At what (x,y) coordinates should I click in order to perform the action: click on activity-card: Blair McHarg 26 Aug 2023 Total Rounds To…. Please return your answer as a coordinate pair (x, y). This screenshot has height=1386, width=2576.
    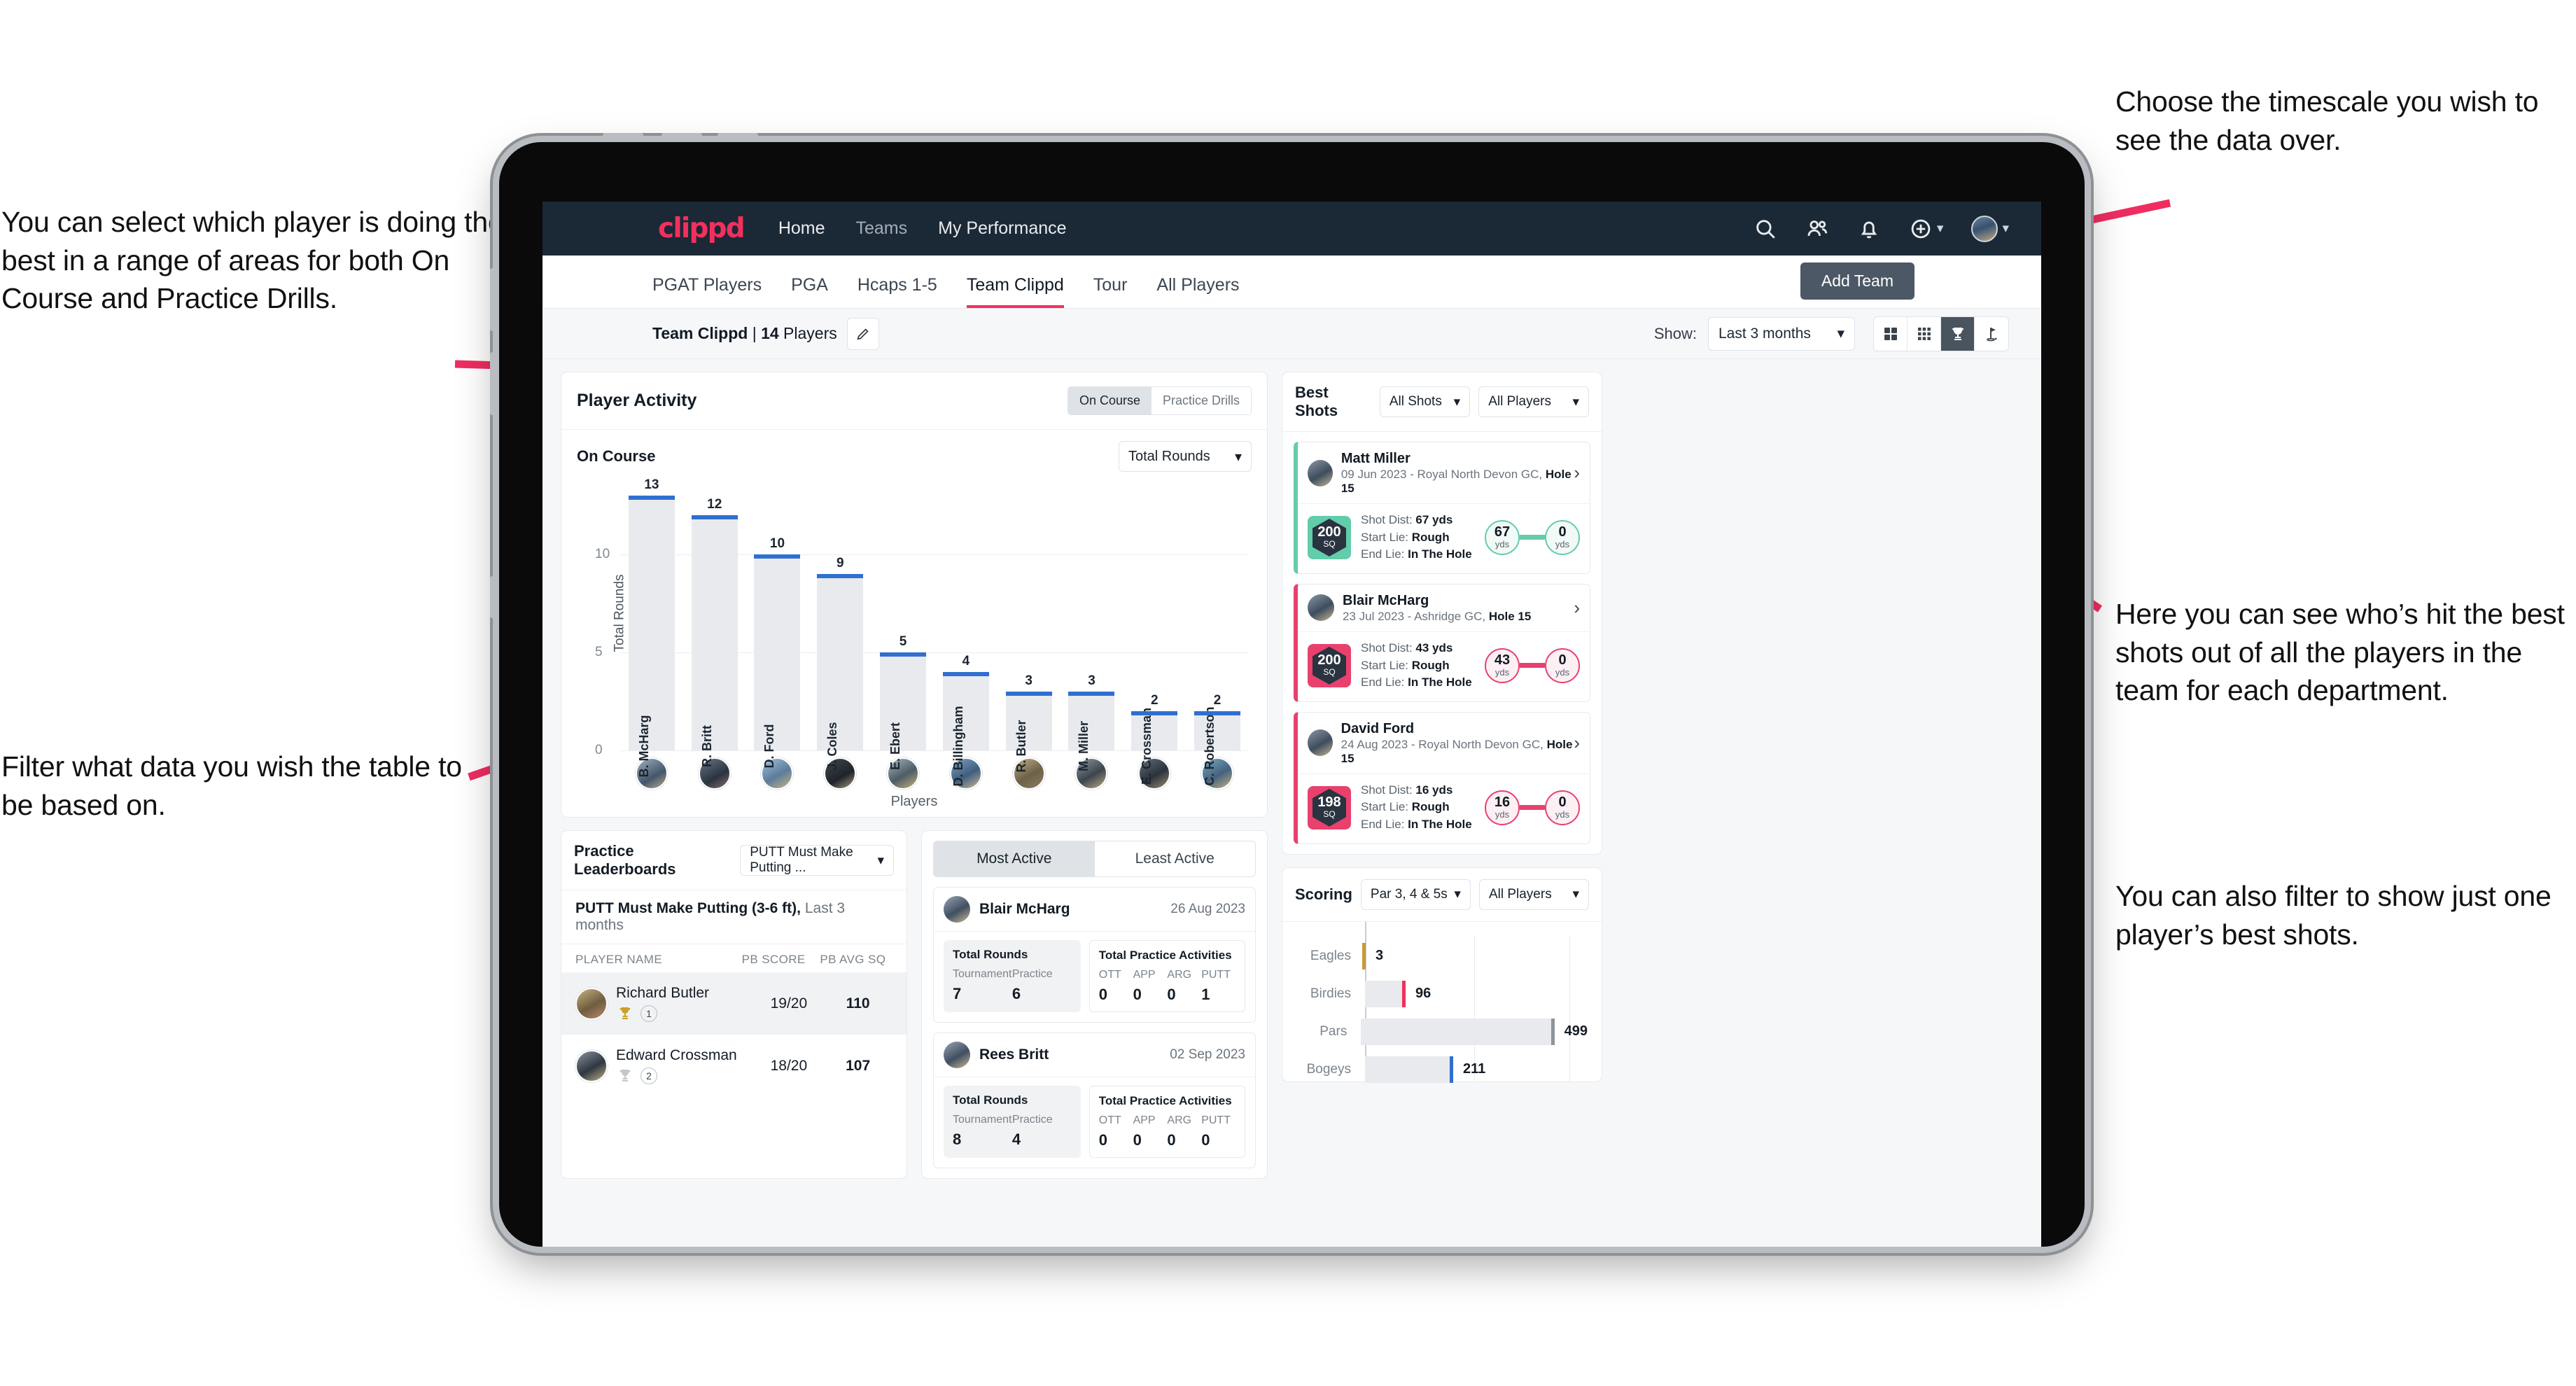
    Looking at the image, I should click on (1094, 955).